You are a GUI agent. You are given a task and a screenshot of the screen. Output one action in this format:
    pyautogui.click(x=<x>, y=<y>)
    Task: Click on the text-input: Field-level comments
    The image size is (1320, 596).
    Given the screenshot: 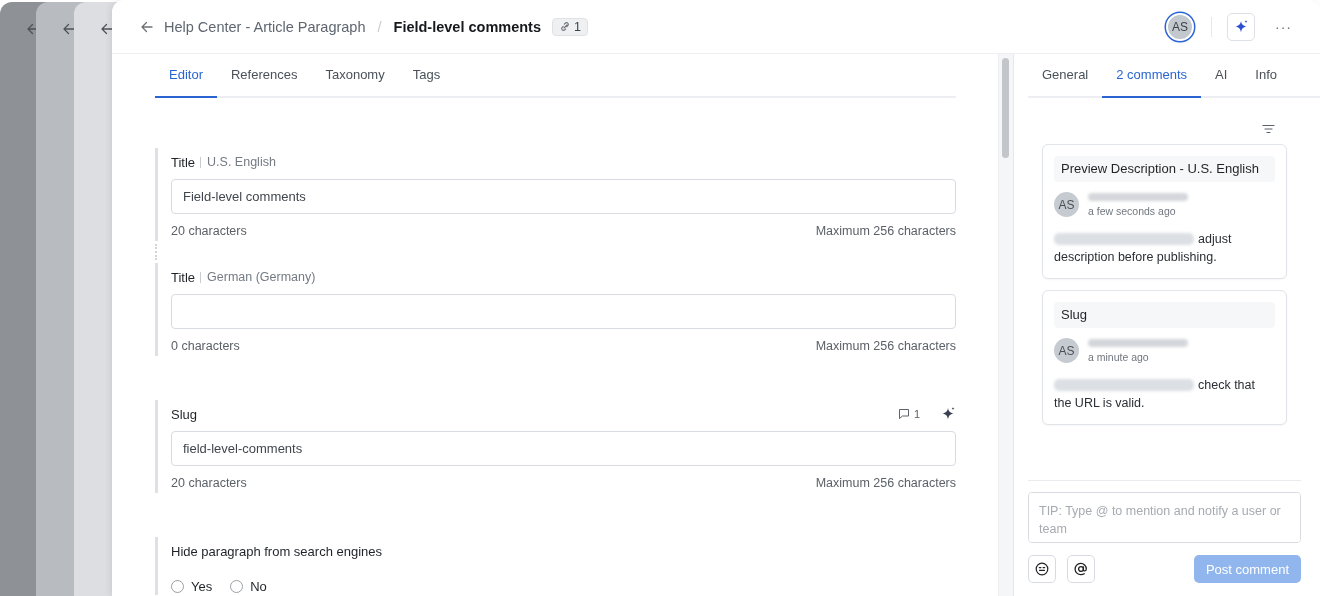 What is the action you would take?
    pyautogui.click(x=563, y=196)
    